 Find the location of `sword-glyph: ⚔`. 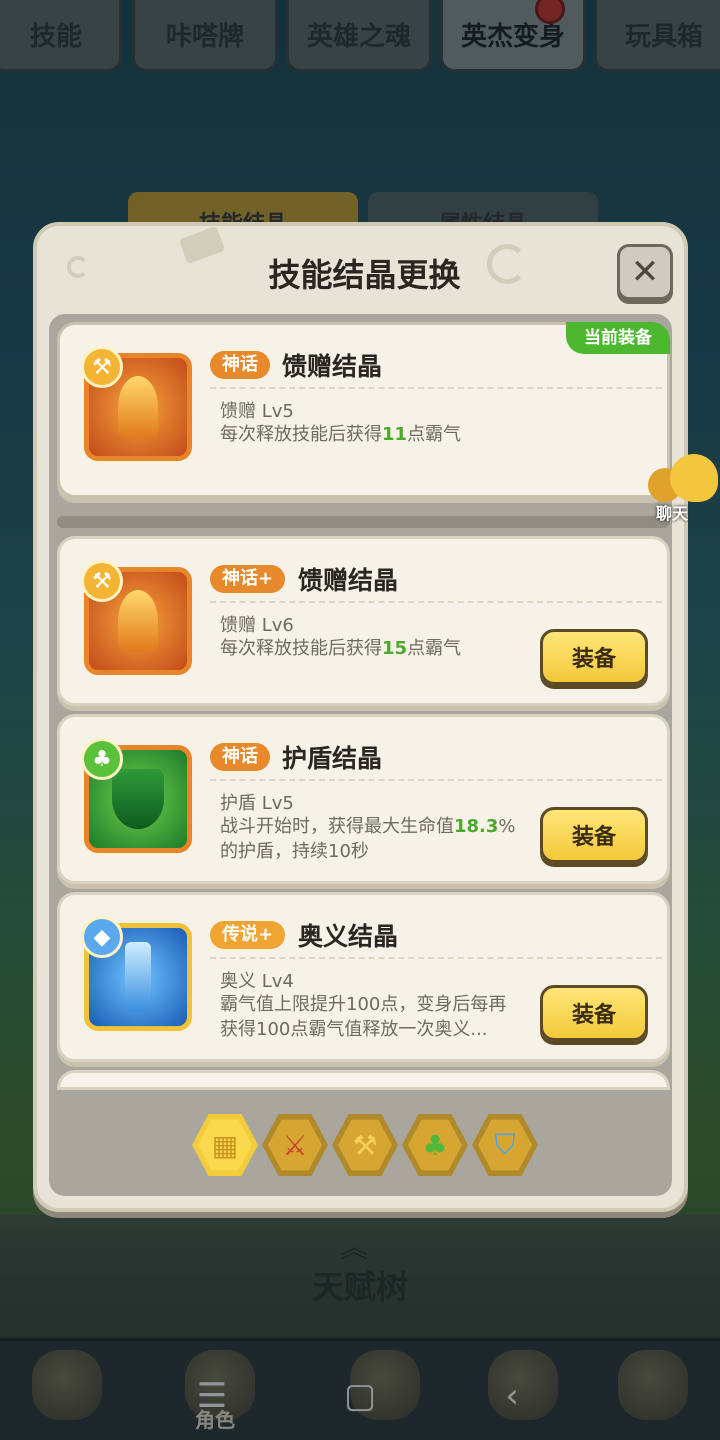

sword-glyph: ⚔ is located at coordinates (295, 1145).